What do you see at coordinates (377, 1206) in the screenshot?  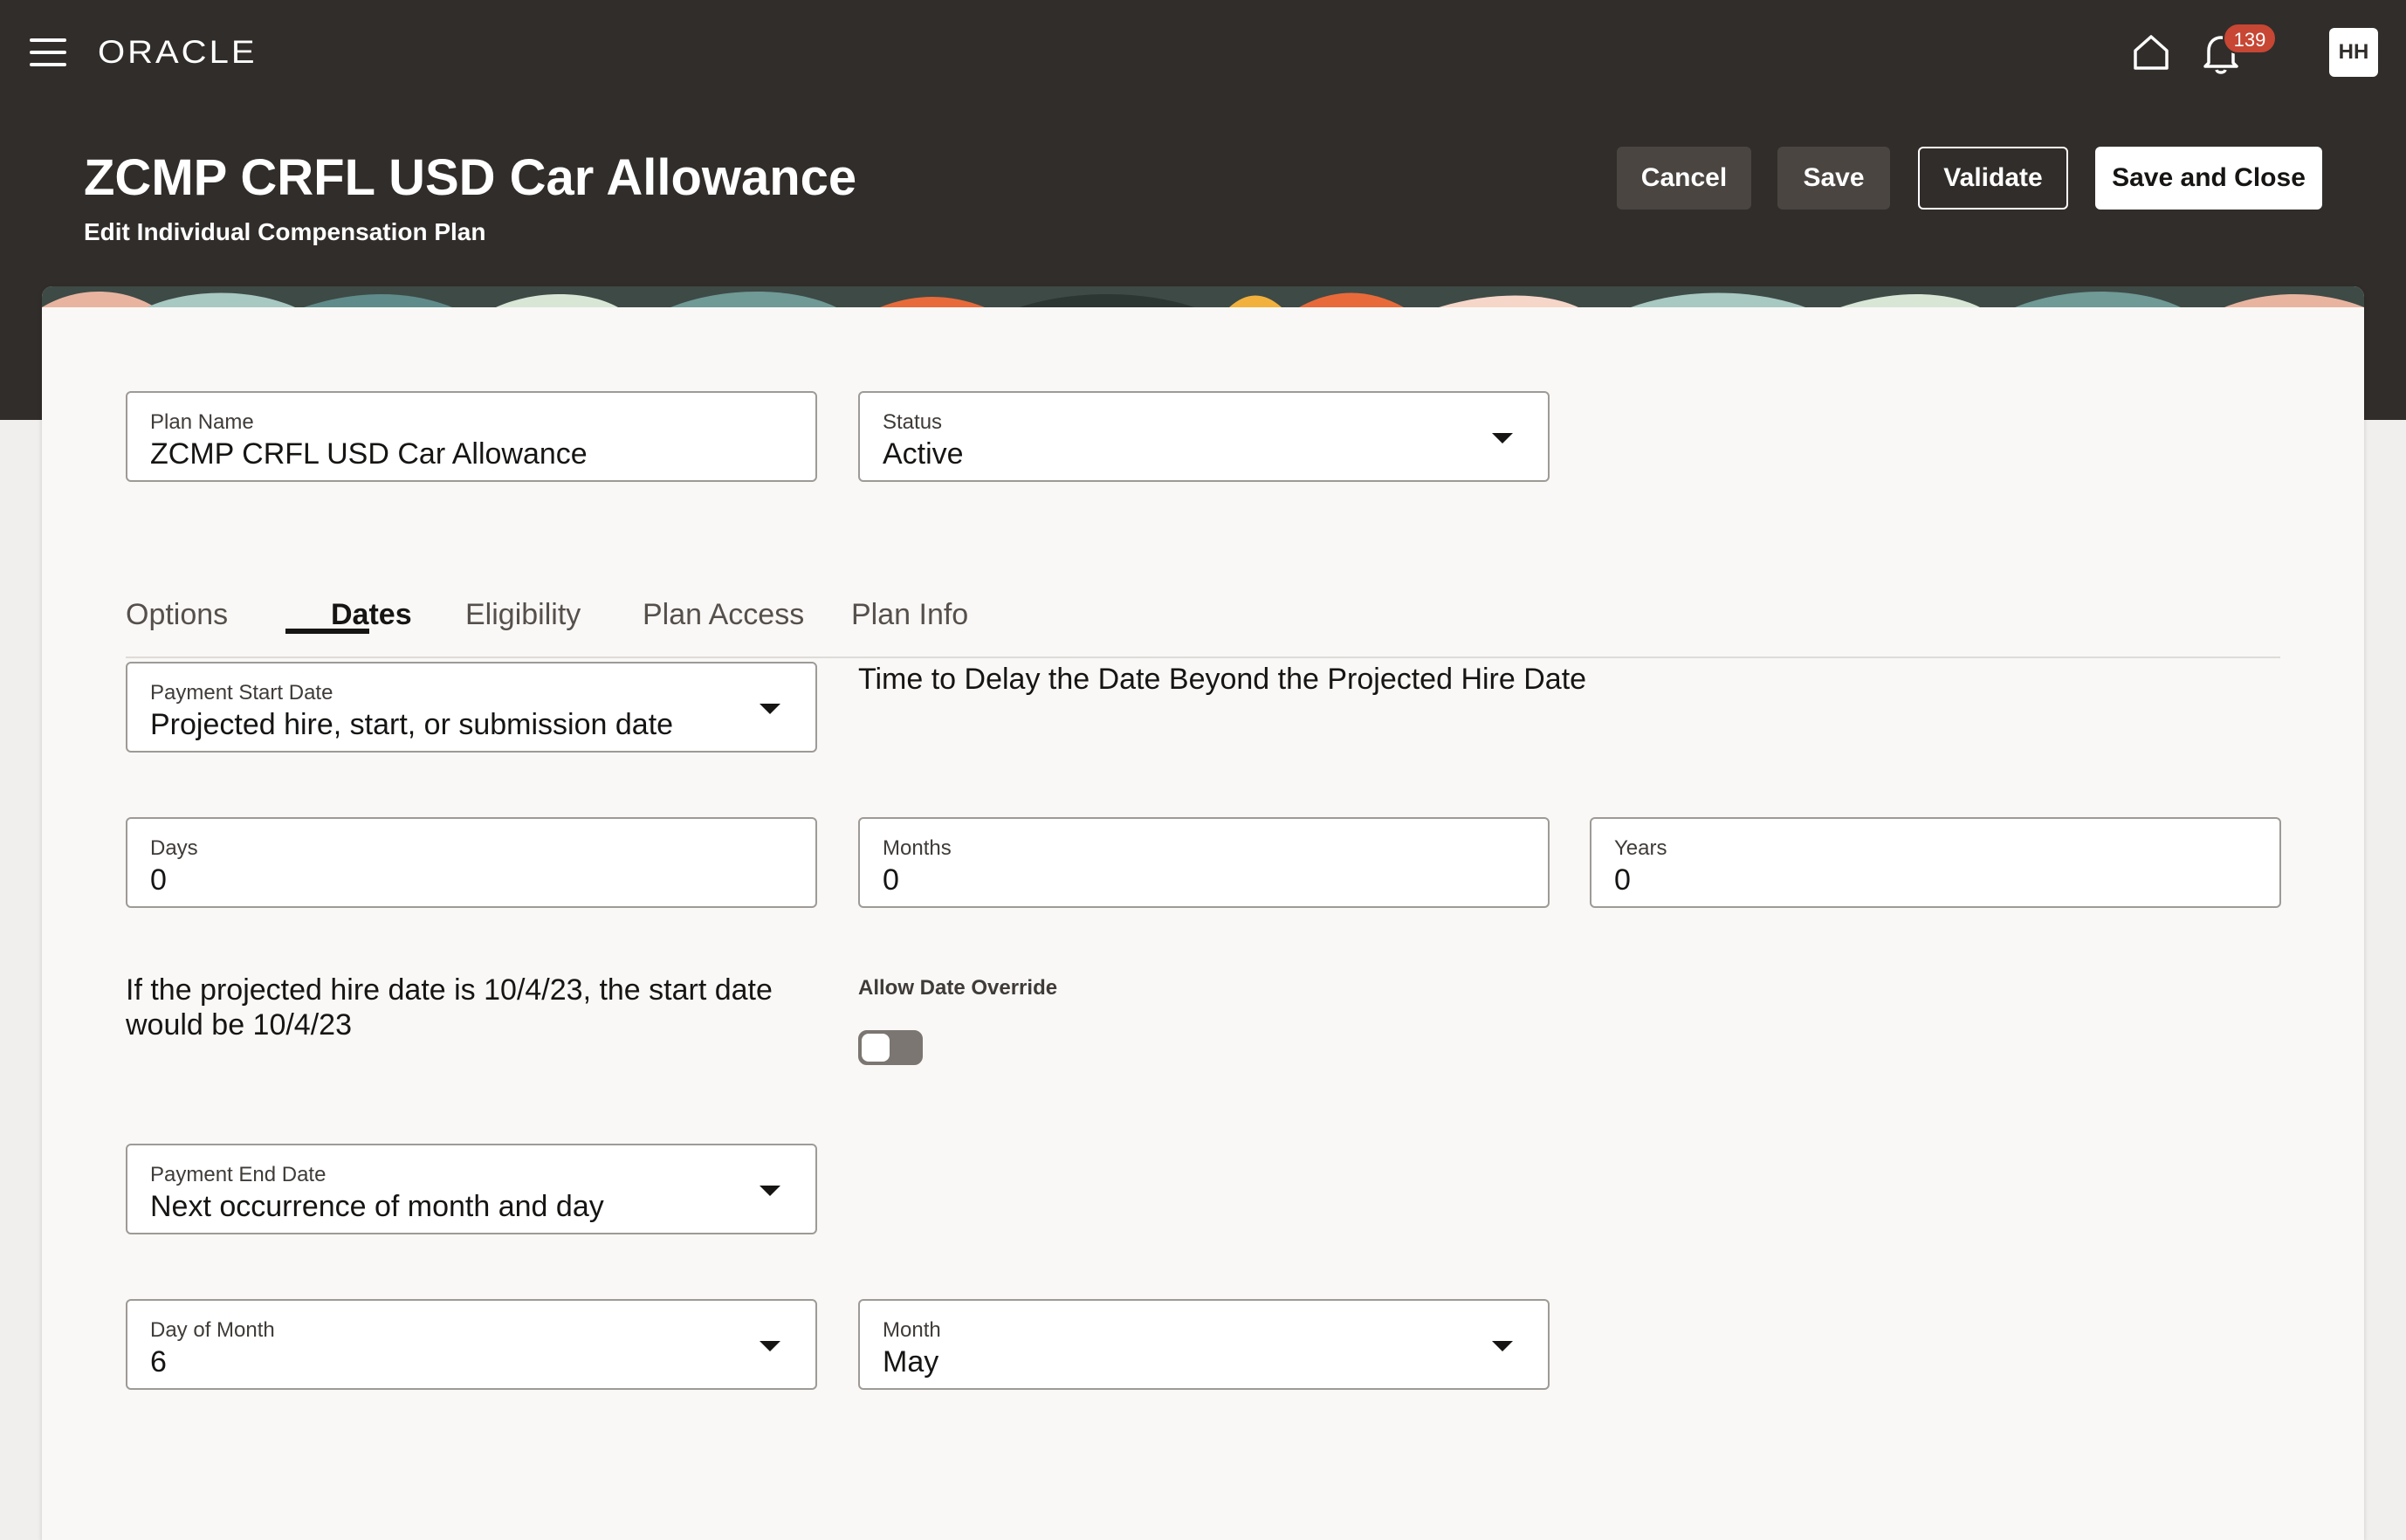 I see `payment-end-date-value: Next occurrence of month and day` at bounding box center [377, 1206].